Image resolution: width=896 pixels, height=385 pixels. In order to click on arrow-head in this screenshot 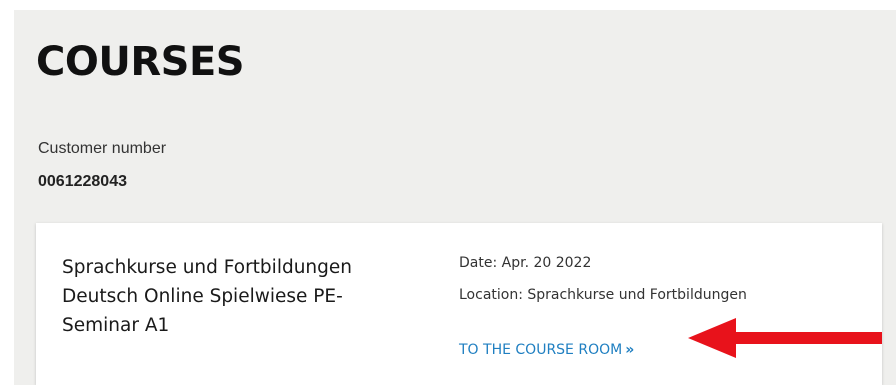, I will do `click(712, 338)`.